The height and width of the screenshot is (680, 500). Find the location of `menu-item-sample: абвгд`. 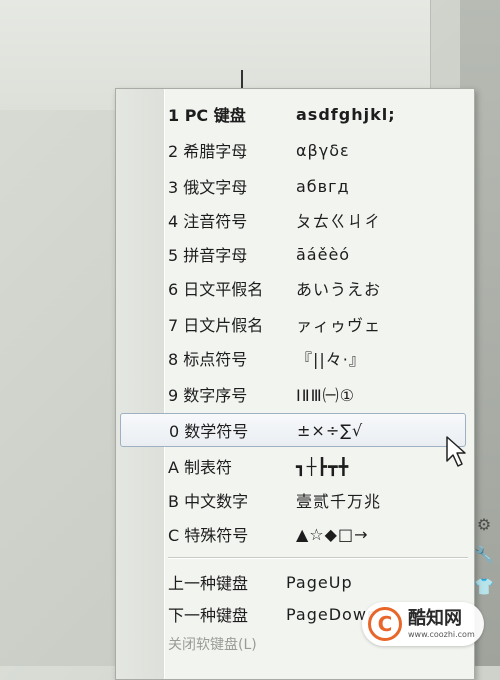

menu-item-sample: абвгд is located at coordinates (323, 186).